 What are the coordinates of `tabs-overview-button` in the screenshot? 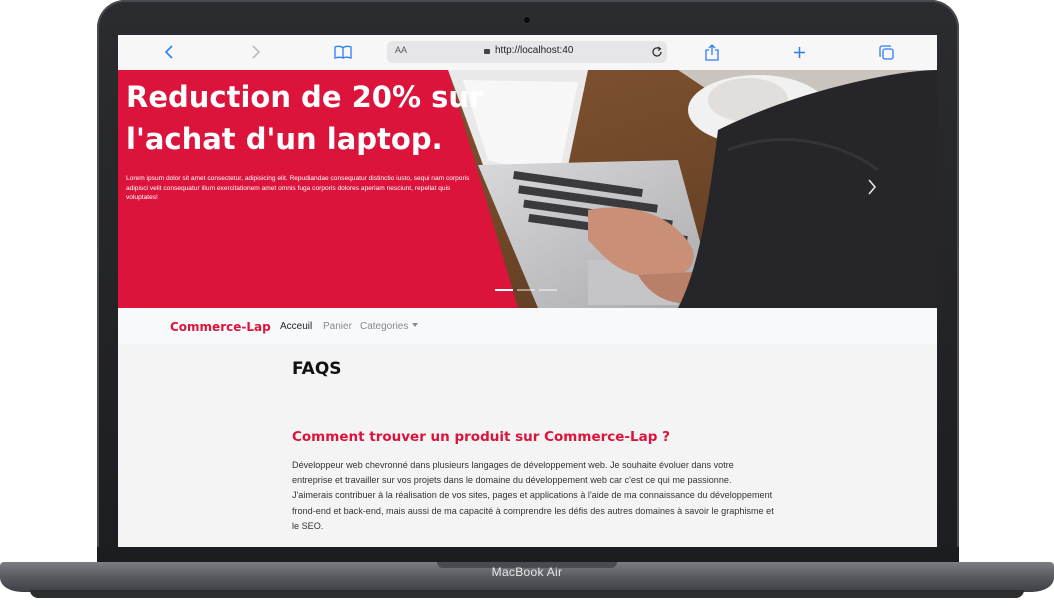 It's located at (886, 52).